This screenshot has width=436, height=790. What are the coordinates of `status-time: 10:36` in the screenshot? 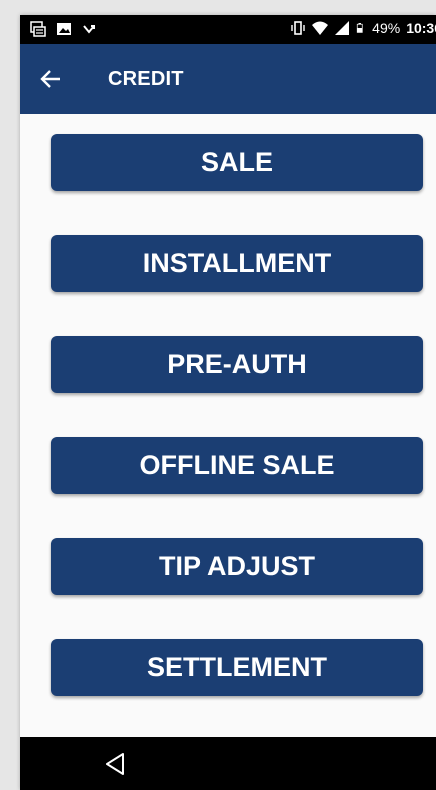 It's located at (421, 28).